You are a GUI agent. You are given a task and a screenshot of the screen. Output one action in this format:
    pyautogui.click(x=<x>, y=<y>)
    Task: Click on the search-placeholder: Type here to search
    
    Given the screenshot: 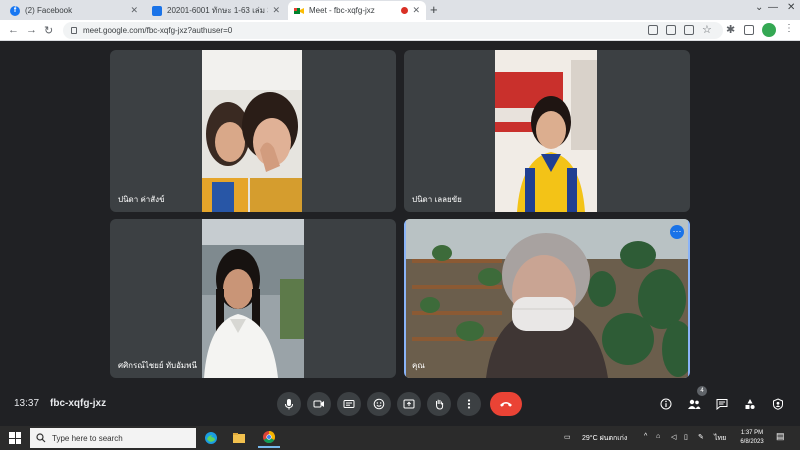 What is the action you would take?
    pyautogui.click(x=87, y=438)
    